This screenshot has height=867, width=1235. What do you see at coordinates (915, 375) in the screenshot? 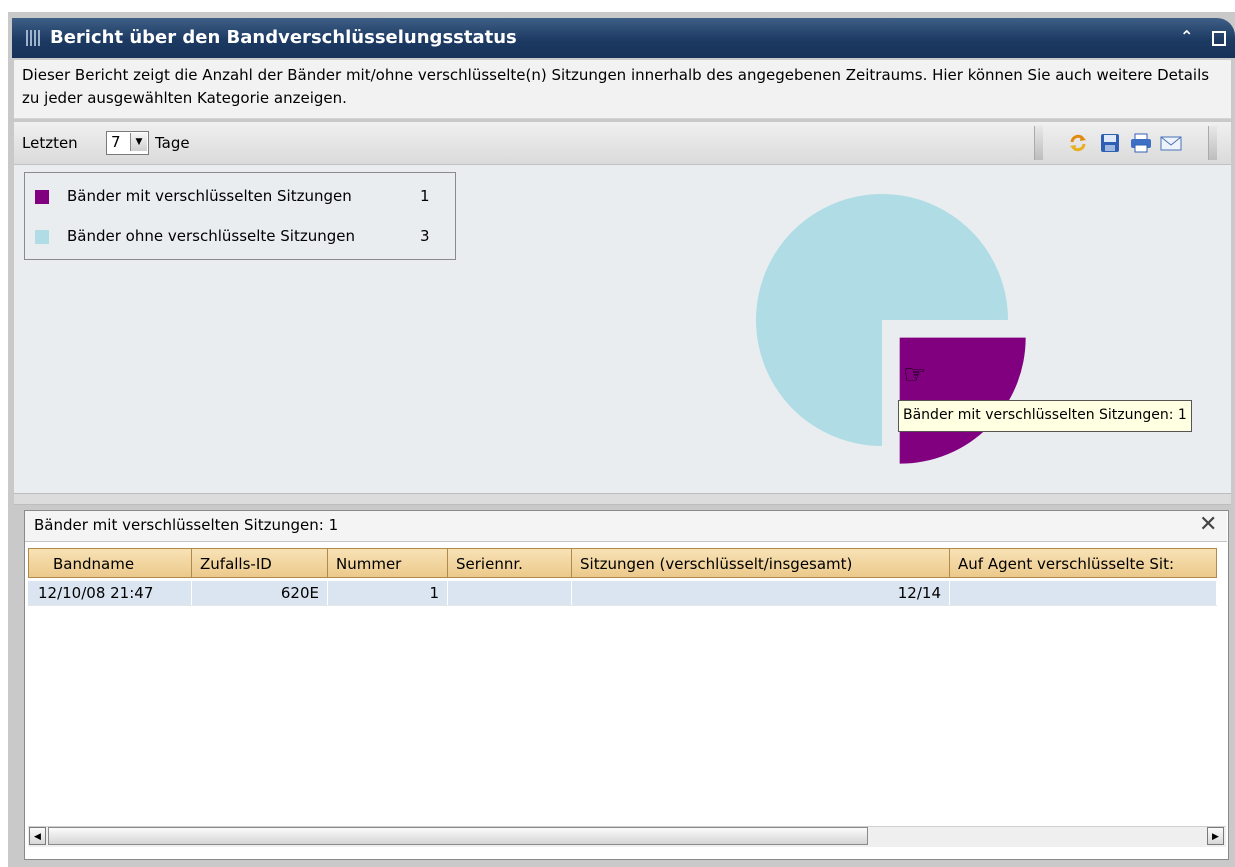
I see `hand-cursor-icon: ☞` at bounding box center [915, 375].